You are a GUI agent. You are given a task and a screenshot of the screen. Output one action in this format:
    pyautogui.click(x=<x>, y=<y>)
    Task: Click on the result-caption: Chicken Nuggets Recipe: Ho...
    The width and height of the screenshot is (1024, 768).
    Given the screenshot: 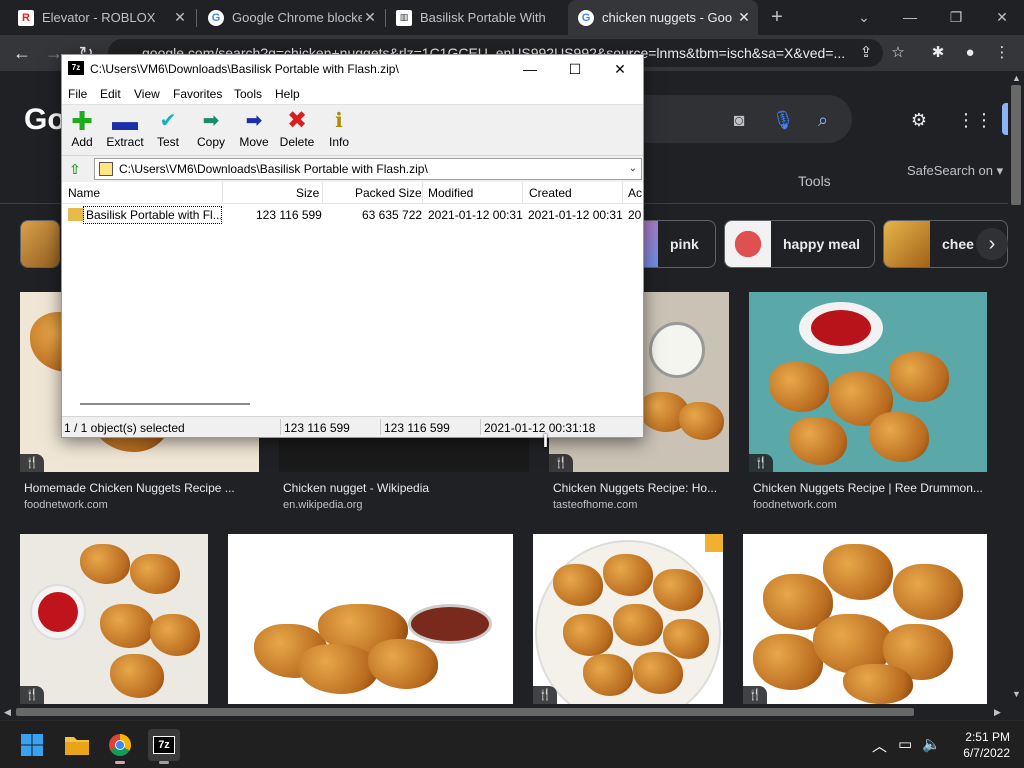 What is the action you would take?
    pyautogui.click(x=638, y=488)
    